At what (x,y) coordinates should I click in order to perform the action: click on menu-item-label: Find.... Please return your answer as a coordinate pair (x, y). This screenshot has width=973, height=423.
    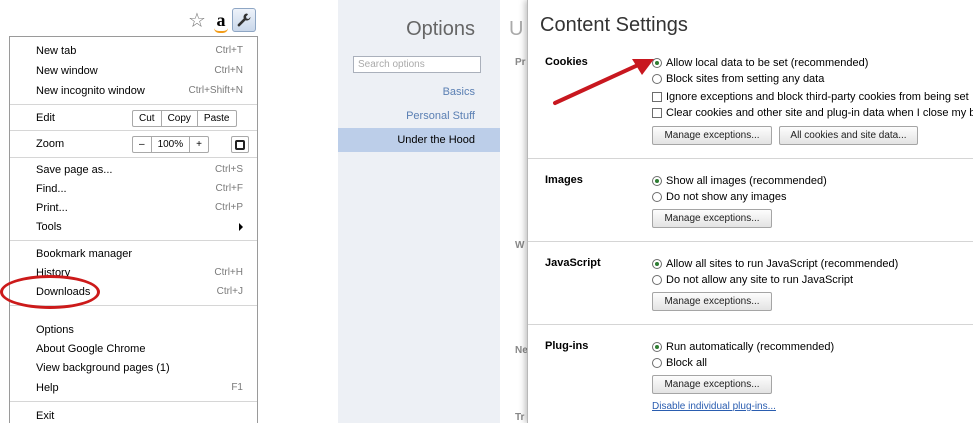
    Looking at the image, I should click on (51, 188).